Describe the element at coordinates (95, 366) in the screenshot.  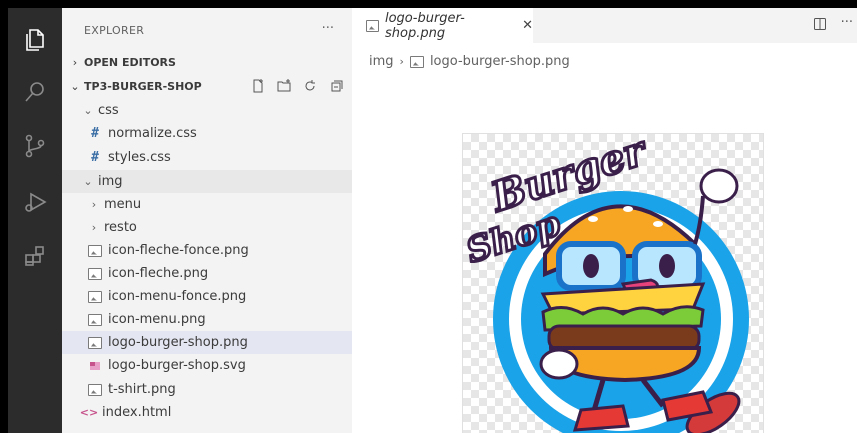
I see `svg-file-icon` at that location.